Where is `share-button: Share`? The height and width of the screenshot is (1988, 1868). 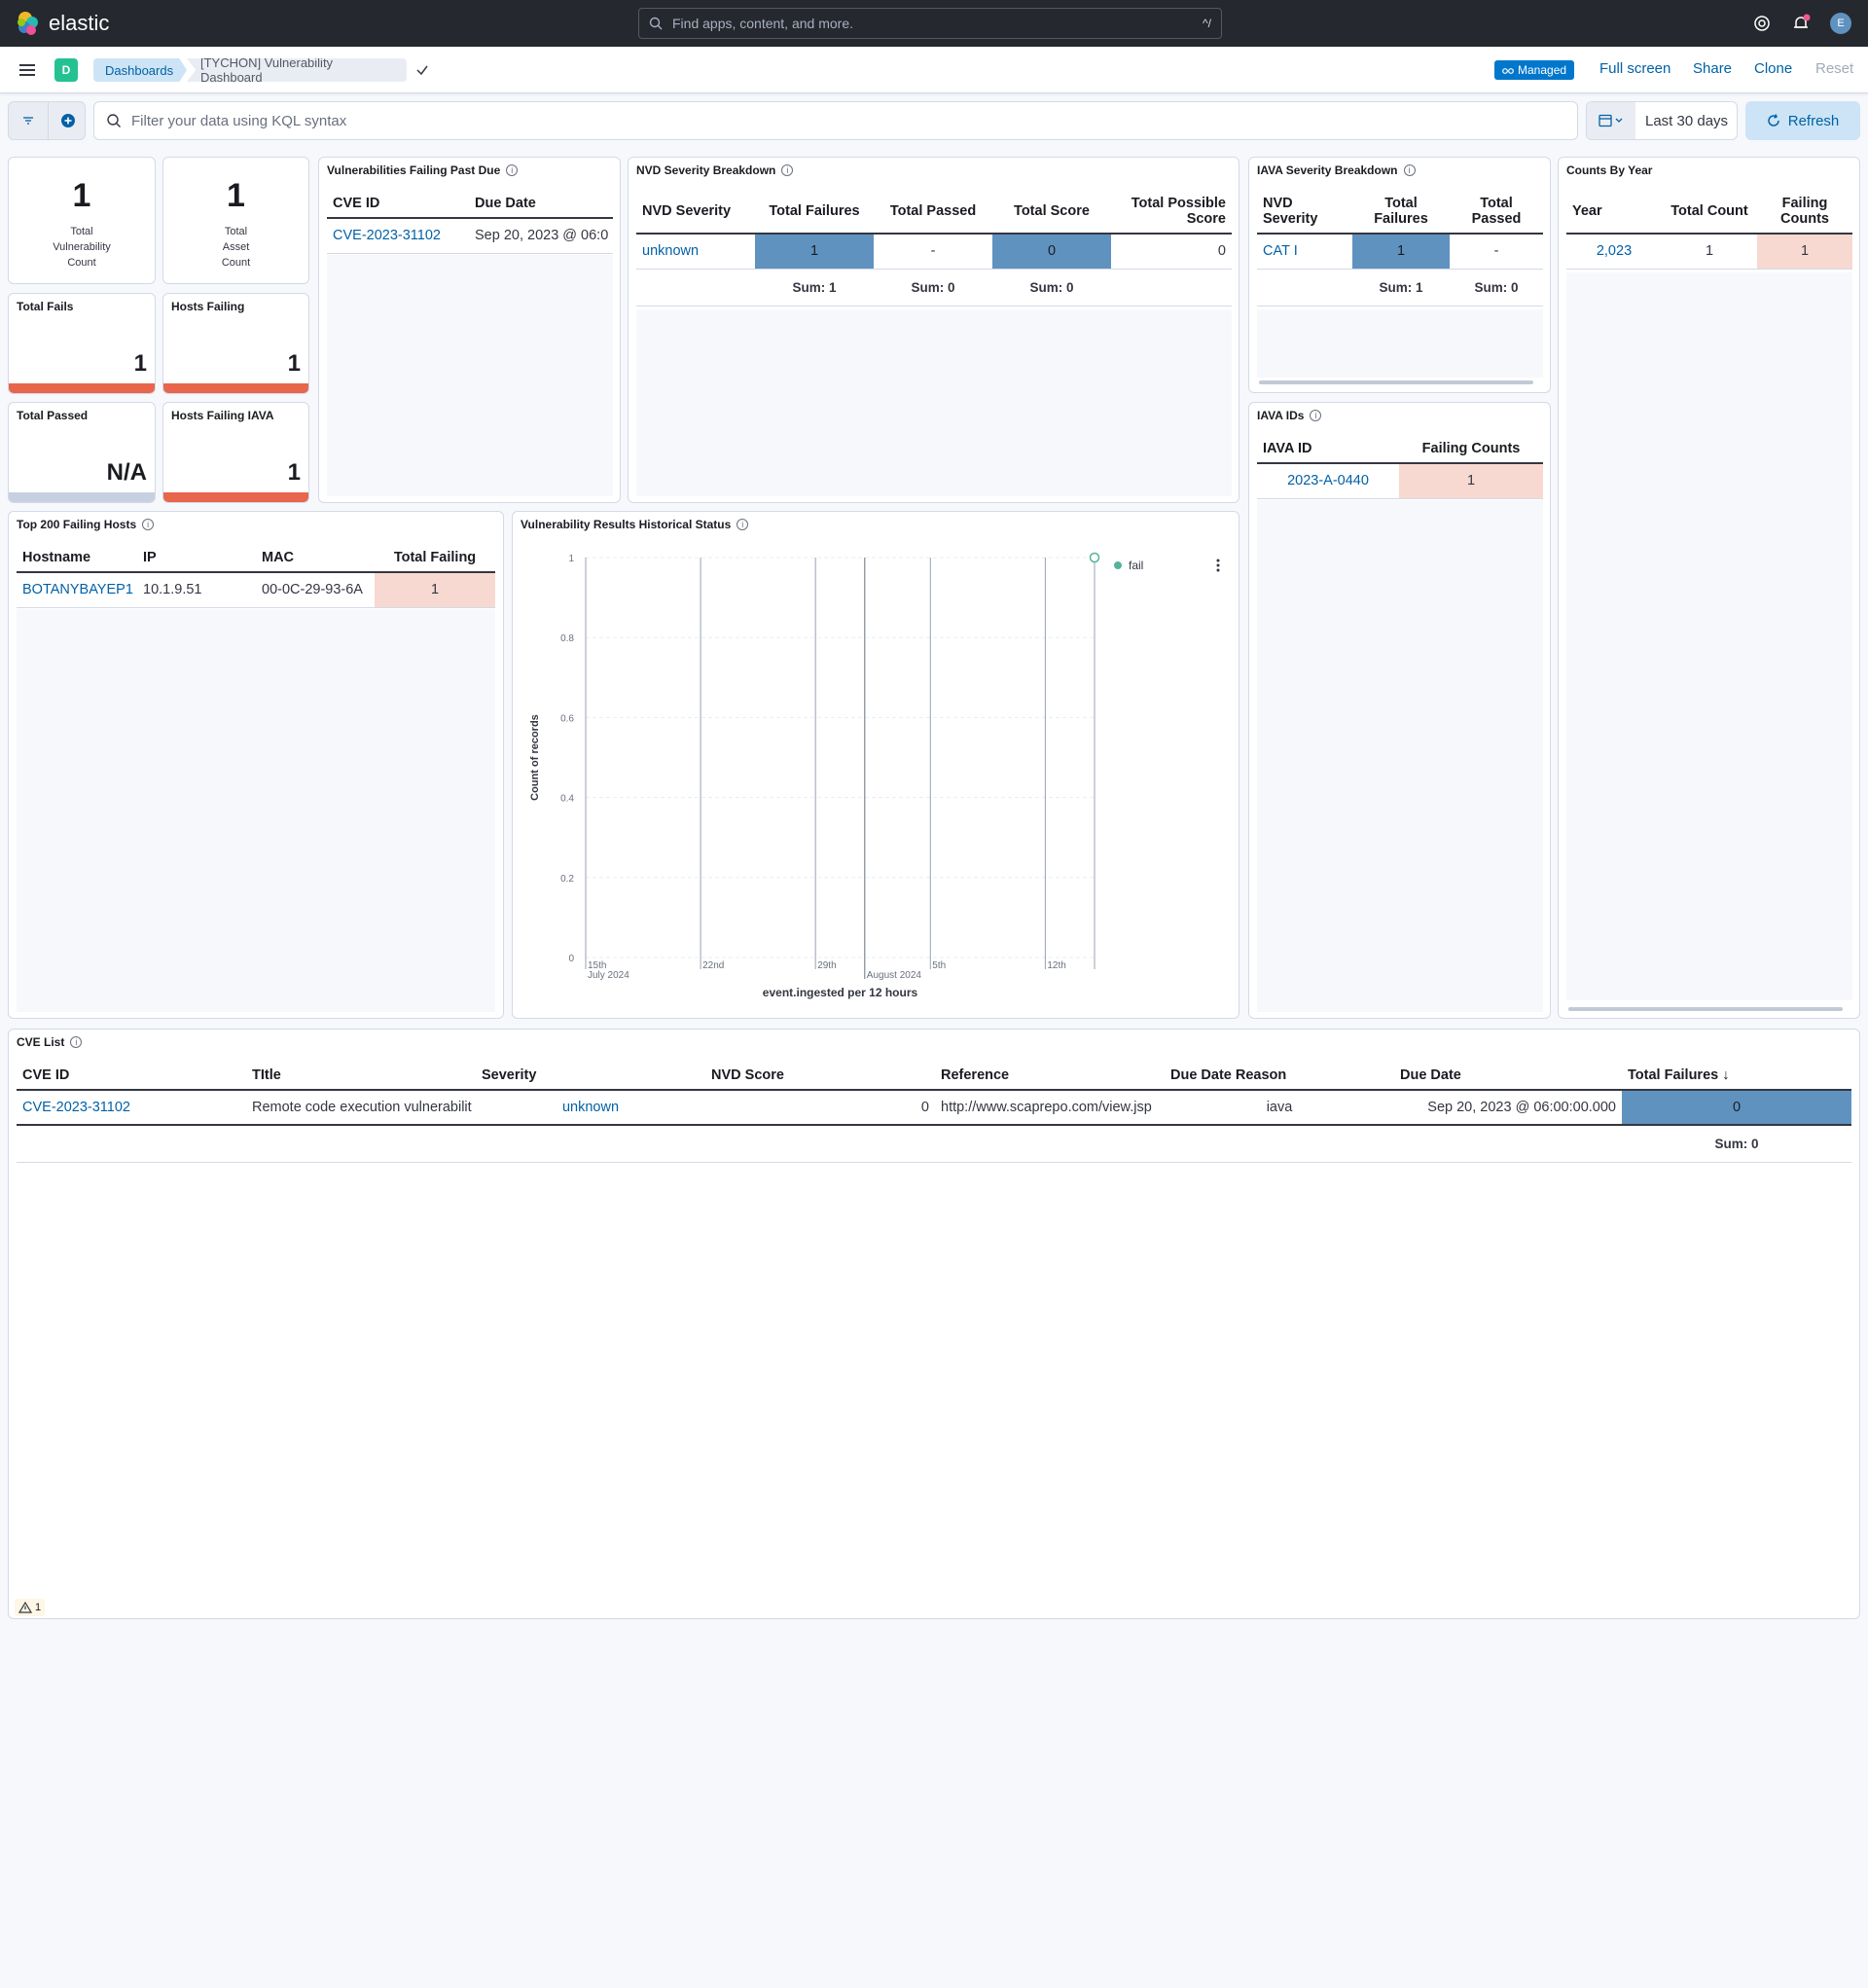 share-button: Share is located at coordinates (1712, 69).